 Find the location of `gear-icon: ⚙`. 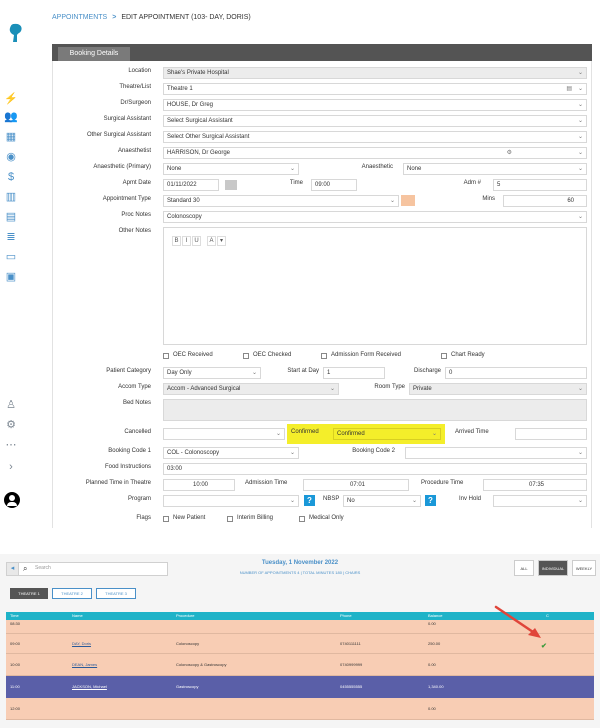

gear-icon: ⚙ is located at coordinates (509, 153).